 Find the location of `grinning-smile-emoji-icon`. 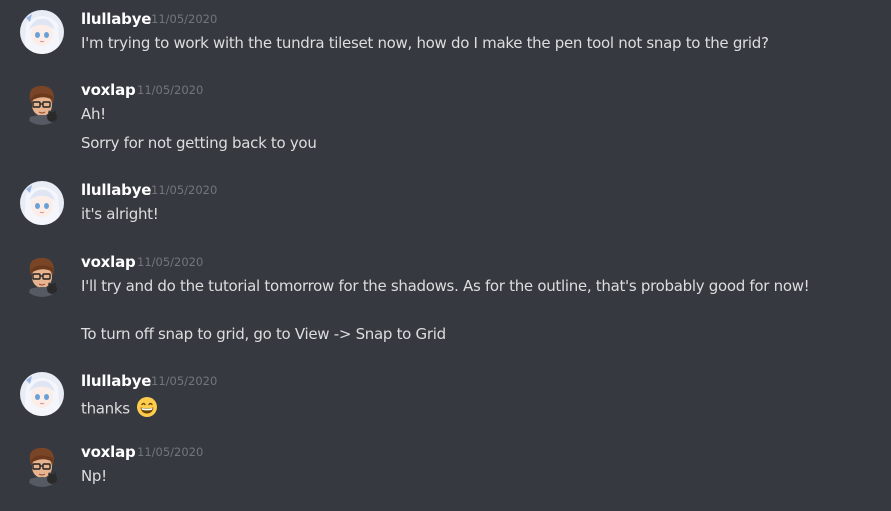

grinning-smile-emoji-icon is located at coordinates (147, 409).